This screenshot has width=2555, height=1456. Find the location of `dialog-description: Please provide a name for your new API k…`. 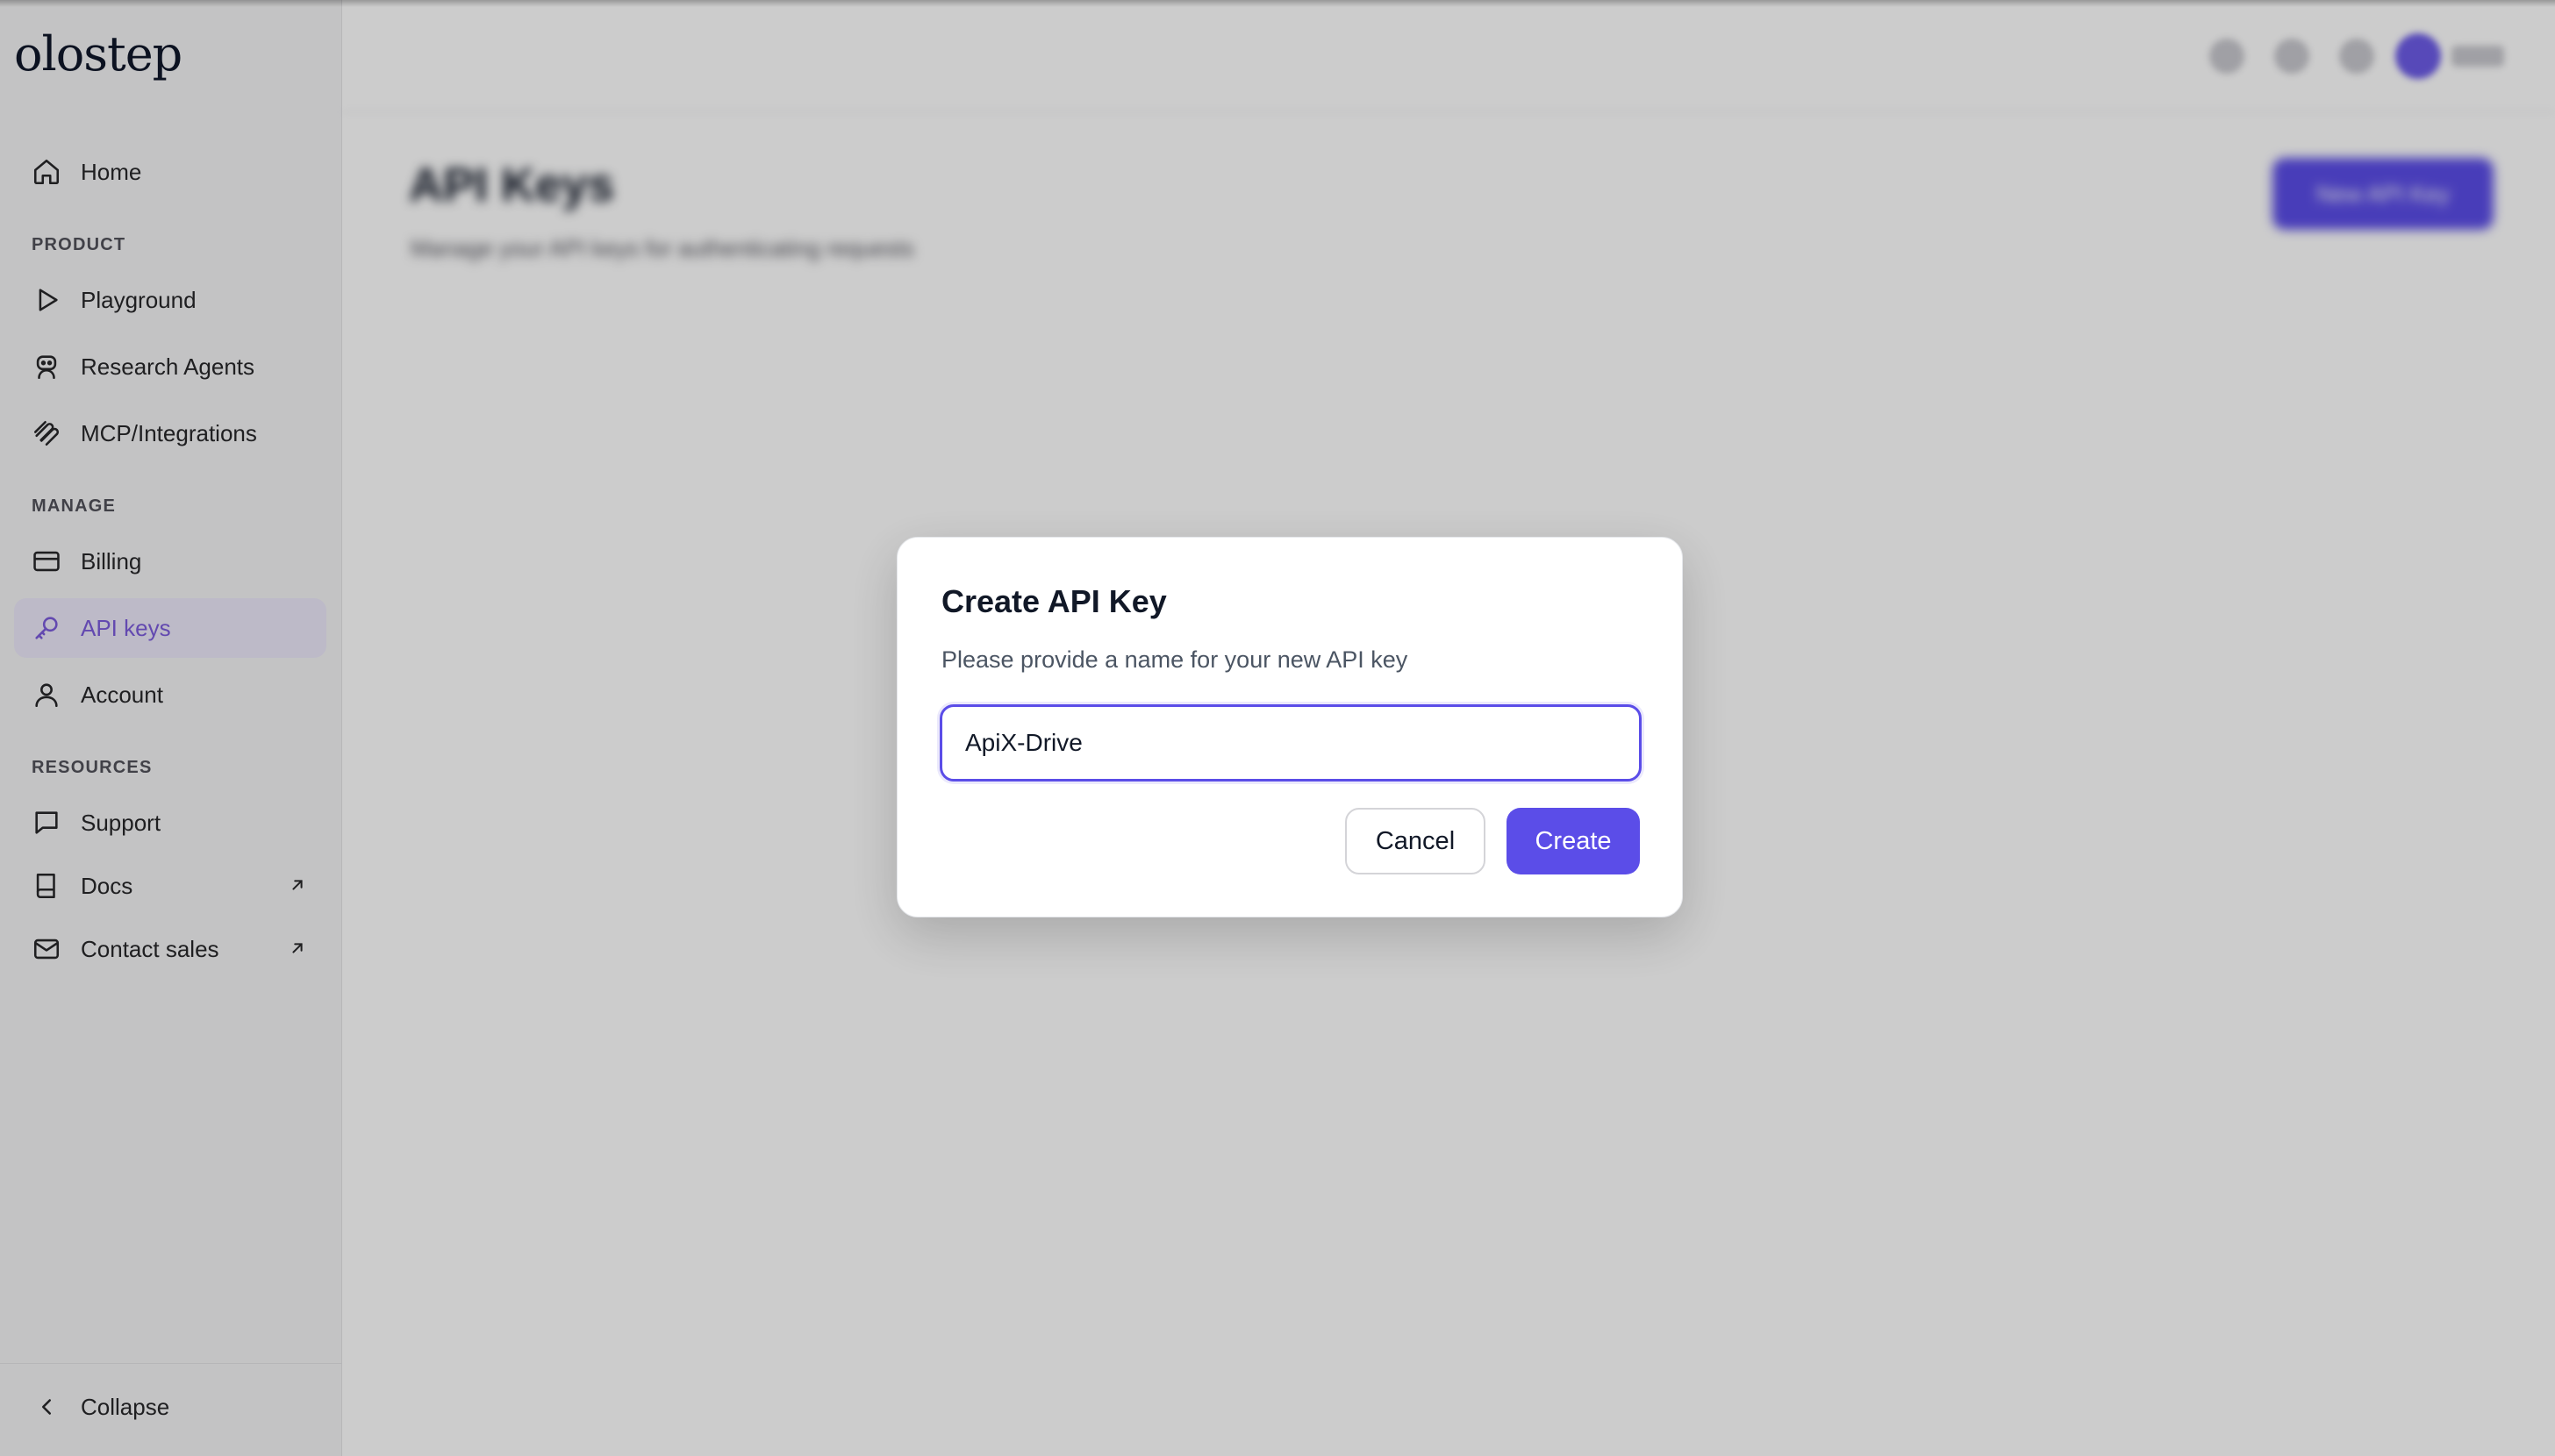

dialog-description: Please provide a name for your new API k… is located at coordinates (1174, 659).